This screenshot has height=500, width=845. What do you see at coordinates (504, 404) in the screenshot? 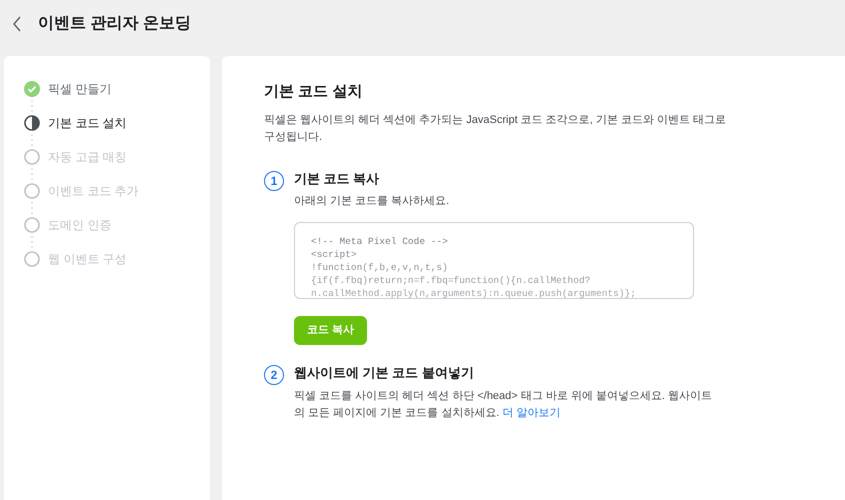
I see `instruction-text: 픽셀 코드를 사이트의 헤더 섹션 하단 </head> 태그 바로 위에 붙여넣으세요. 웹사이트의 모든 페이지에 기본 코드를 설치하세요. 더 알아보기` at bounding box center [504, 404].